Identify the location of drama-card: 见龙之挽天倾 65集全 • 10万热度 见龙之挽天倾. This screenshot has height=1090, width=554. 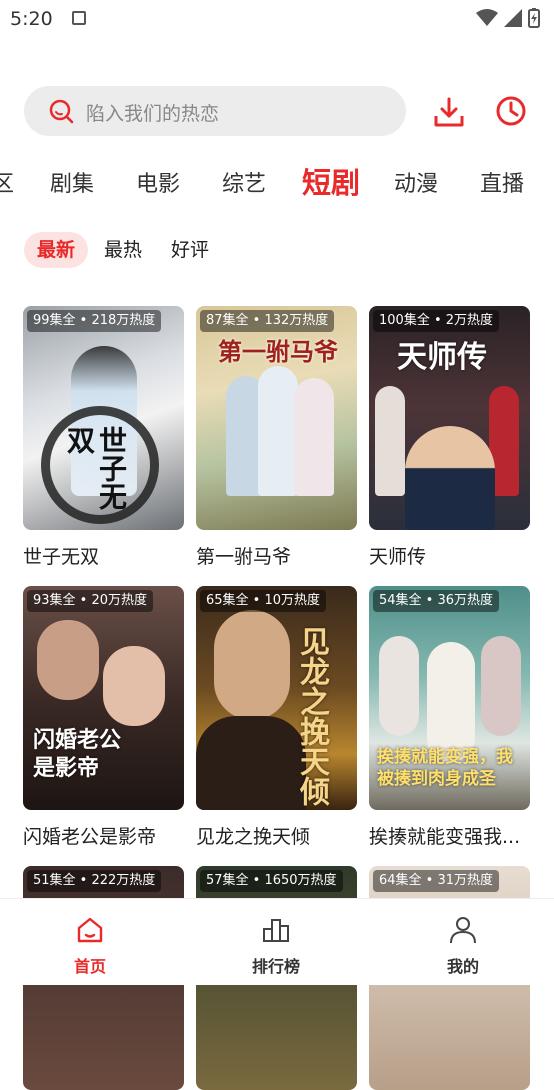
(276, 717).